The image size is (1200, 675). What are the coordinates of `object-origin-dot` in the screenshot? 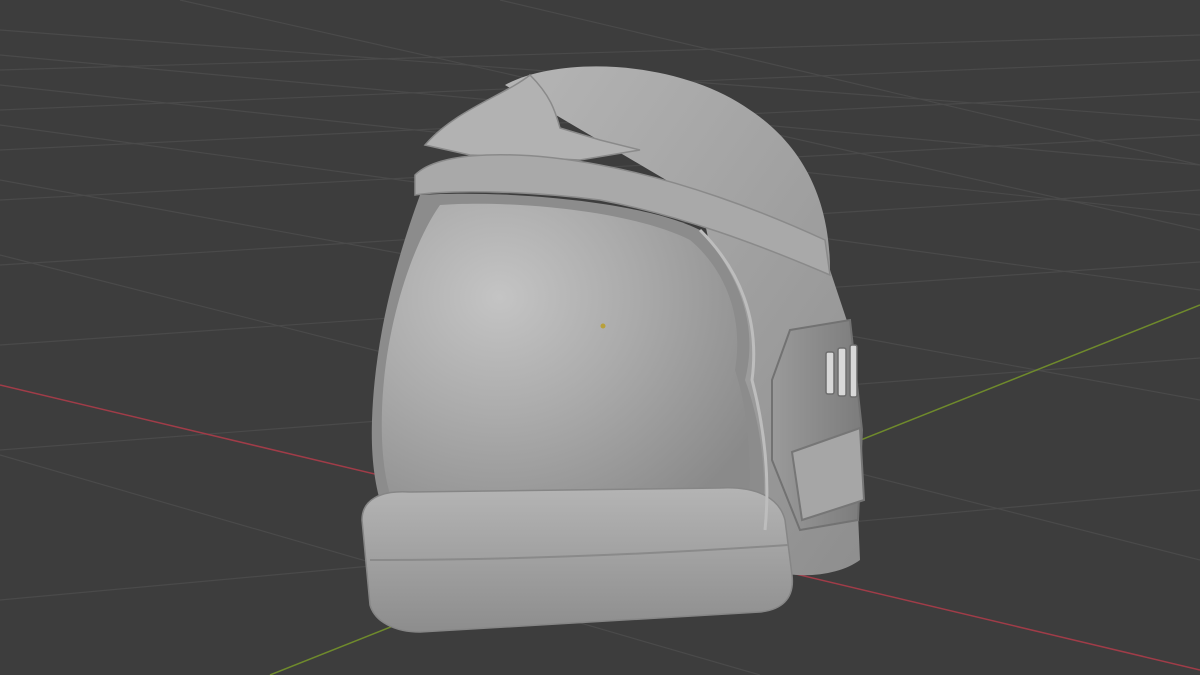 It's located at (603, 326).